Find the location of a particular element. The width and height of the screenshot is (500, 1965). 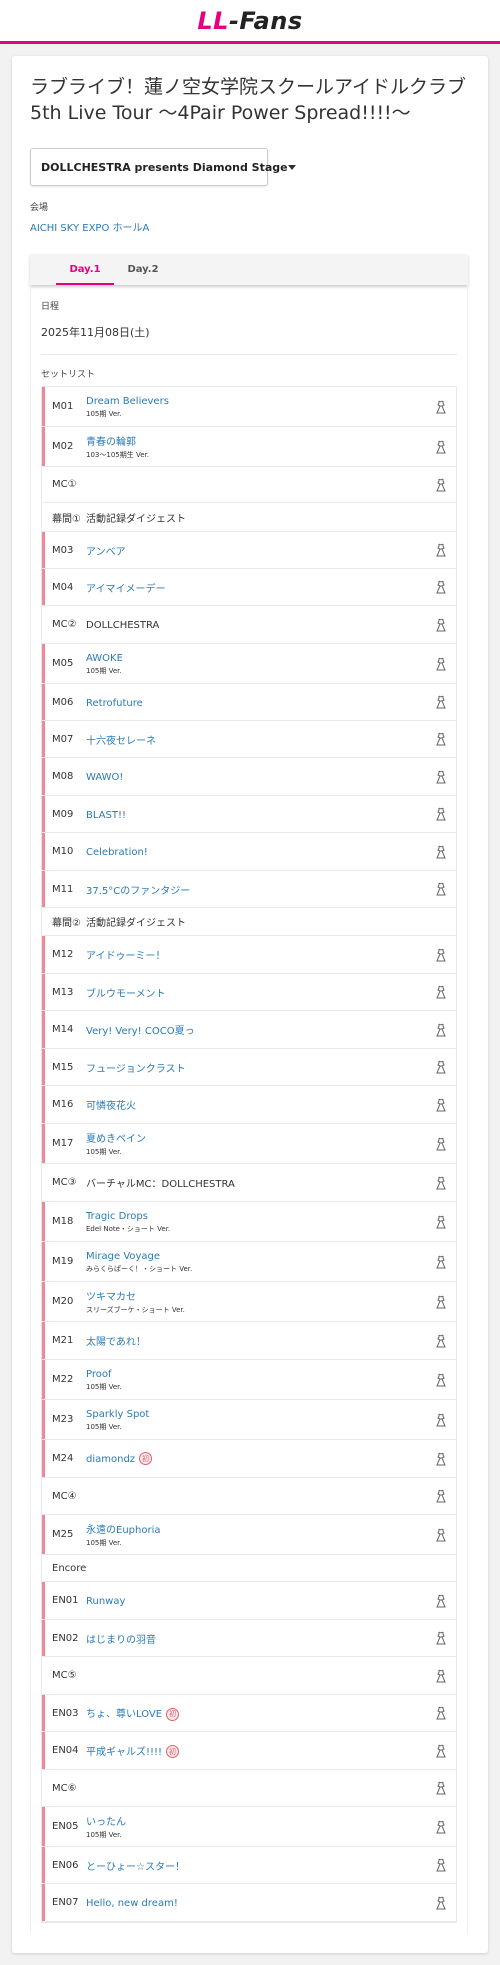

setlist-song-row: M10 Celebration! is located at coordinates (249, 852).